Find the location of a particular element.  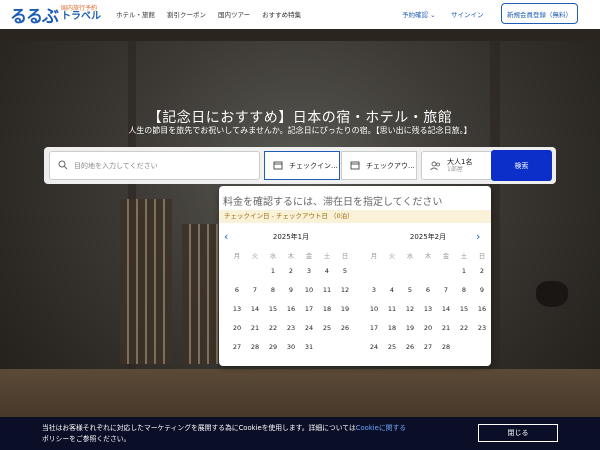

weekday-label: 金 is located at coordinates (446, 256).